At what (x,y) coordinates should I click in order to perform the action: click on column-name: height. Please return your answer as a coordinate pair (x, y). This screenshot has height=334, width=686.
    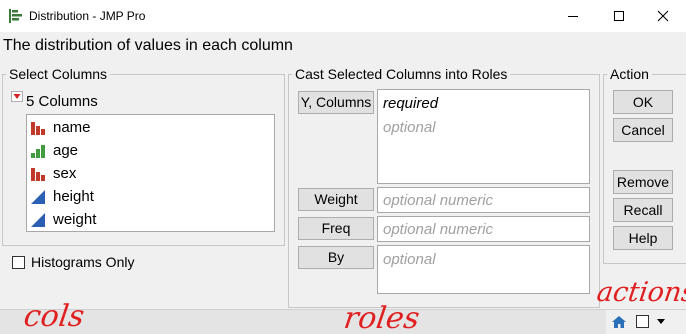
    Looking at the image, I should click on (73, 196).